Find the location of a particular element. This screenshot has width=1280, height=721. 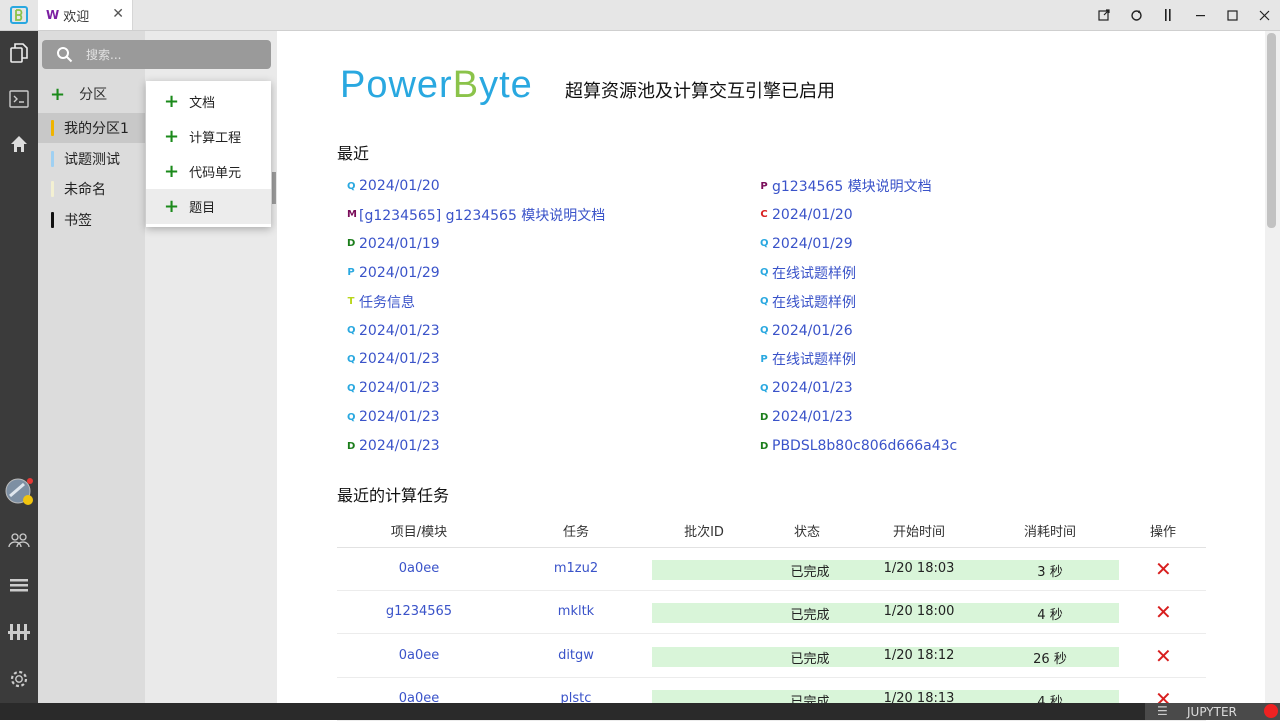

menu-item-document: + 文档 is located at coordinates (208, 101).